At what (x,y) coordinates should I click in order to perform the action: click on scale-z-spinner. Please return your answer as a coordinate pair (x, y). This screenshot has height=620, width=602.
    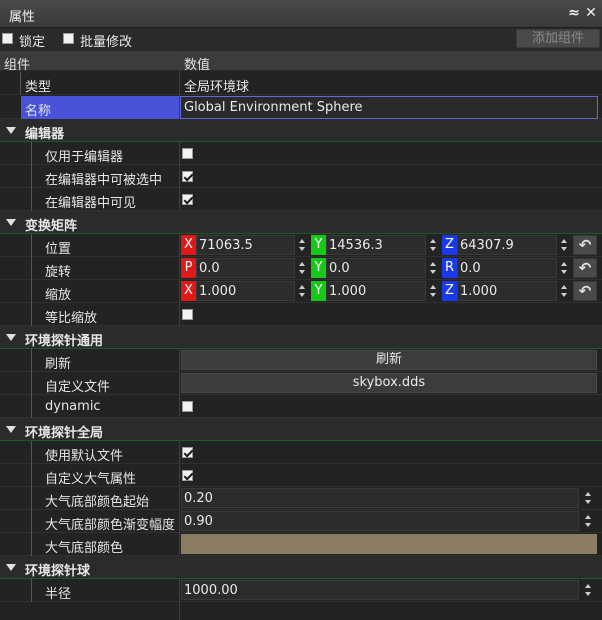
    Looking at the image, I should click on (564, 291).